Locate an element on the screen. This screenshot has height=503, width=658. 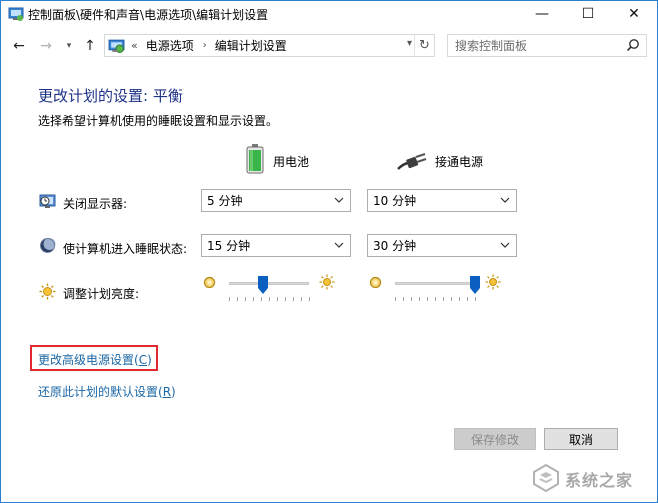
up-button: ↑ is located at coordinates (90, 46).